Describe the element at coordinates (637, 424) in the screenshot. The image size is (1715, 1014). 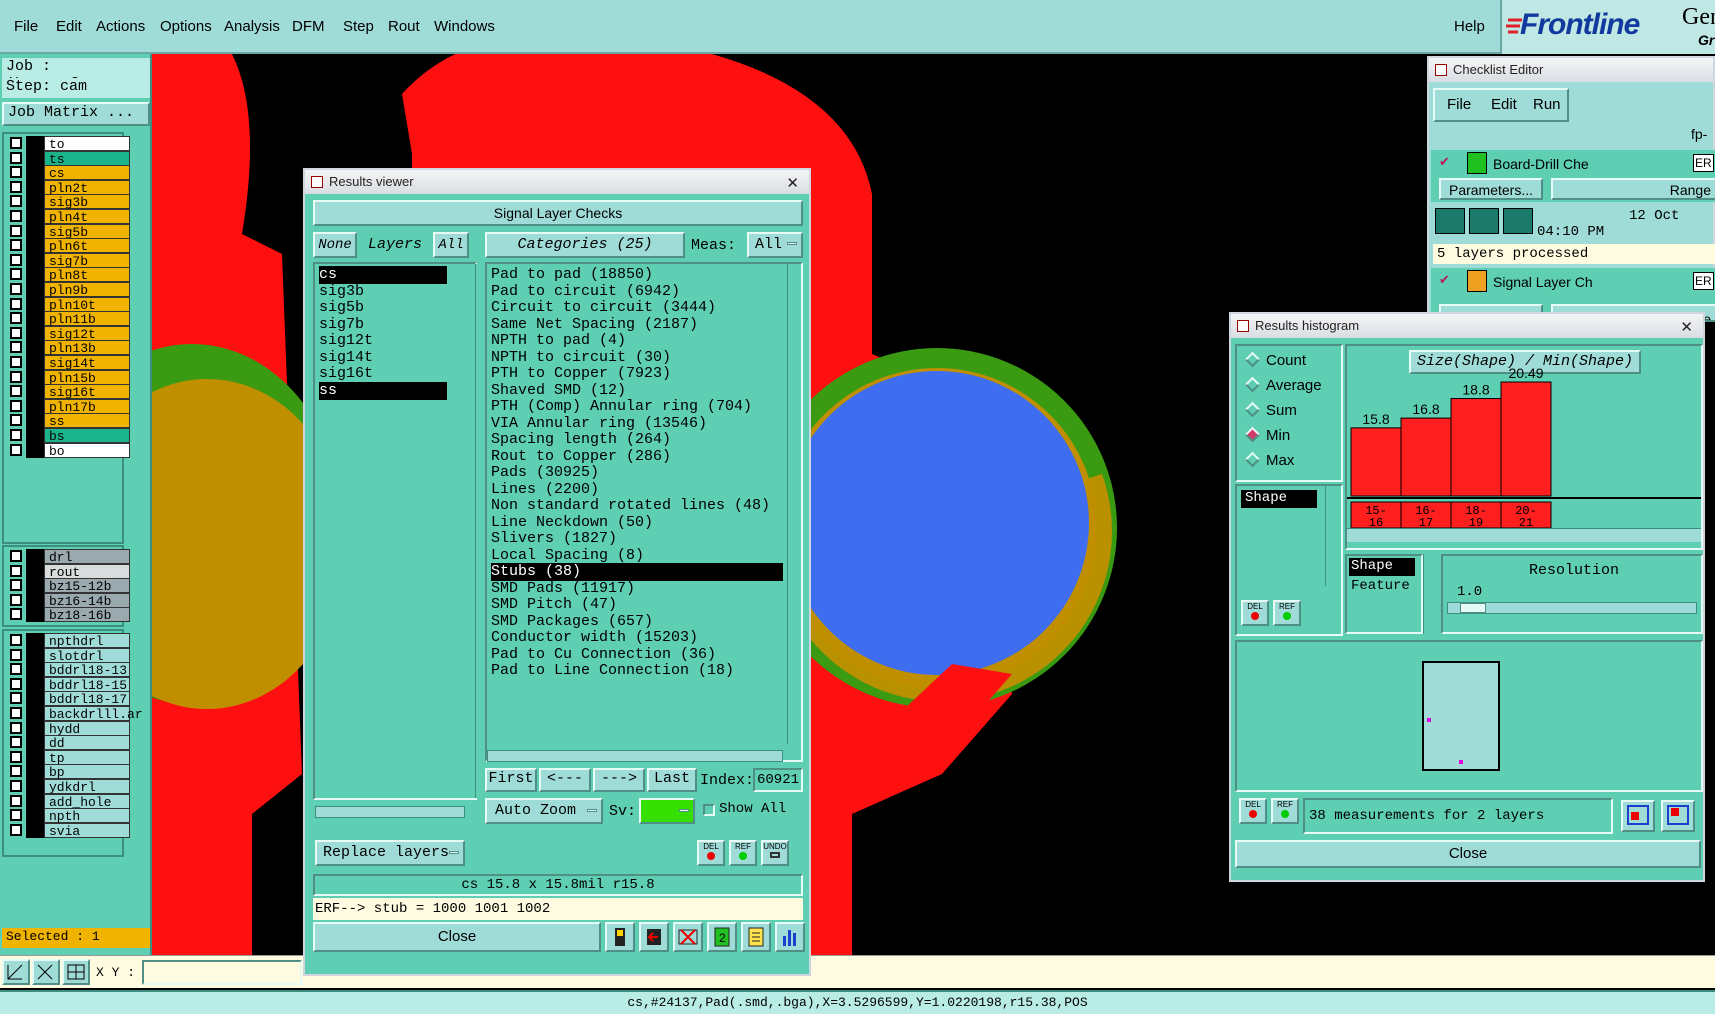
I see `category-list-item: VIA Annular ring (13546)` at that location.